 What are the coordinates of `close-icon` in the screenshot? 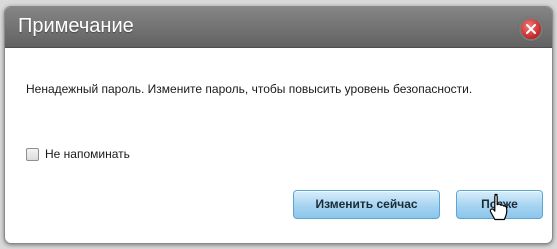 It's located at (531, 29).